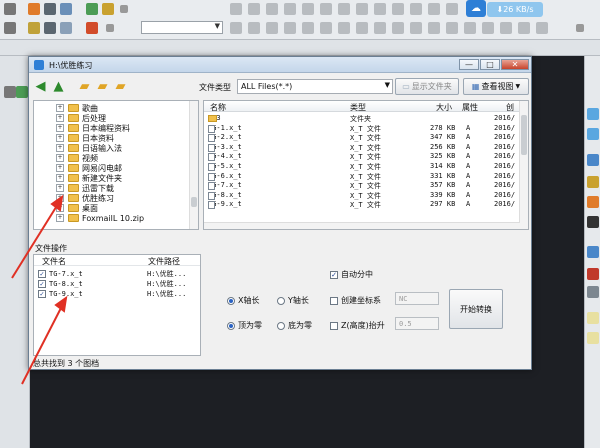 Image resolution: width=600 pixels, height=448 pixels. I want to click on annotation-arrows, so click(39, 289).